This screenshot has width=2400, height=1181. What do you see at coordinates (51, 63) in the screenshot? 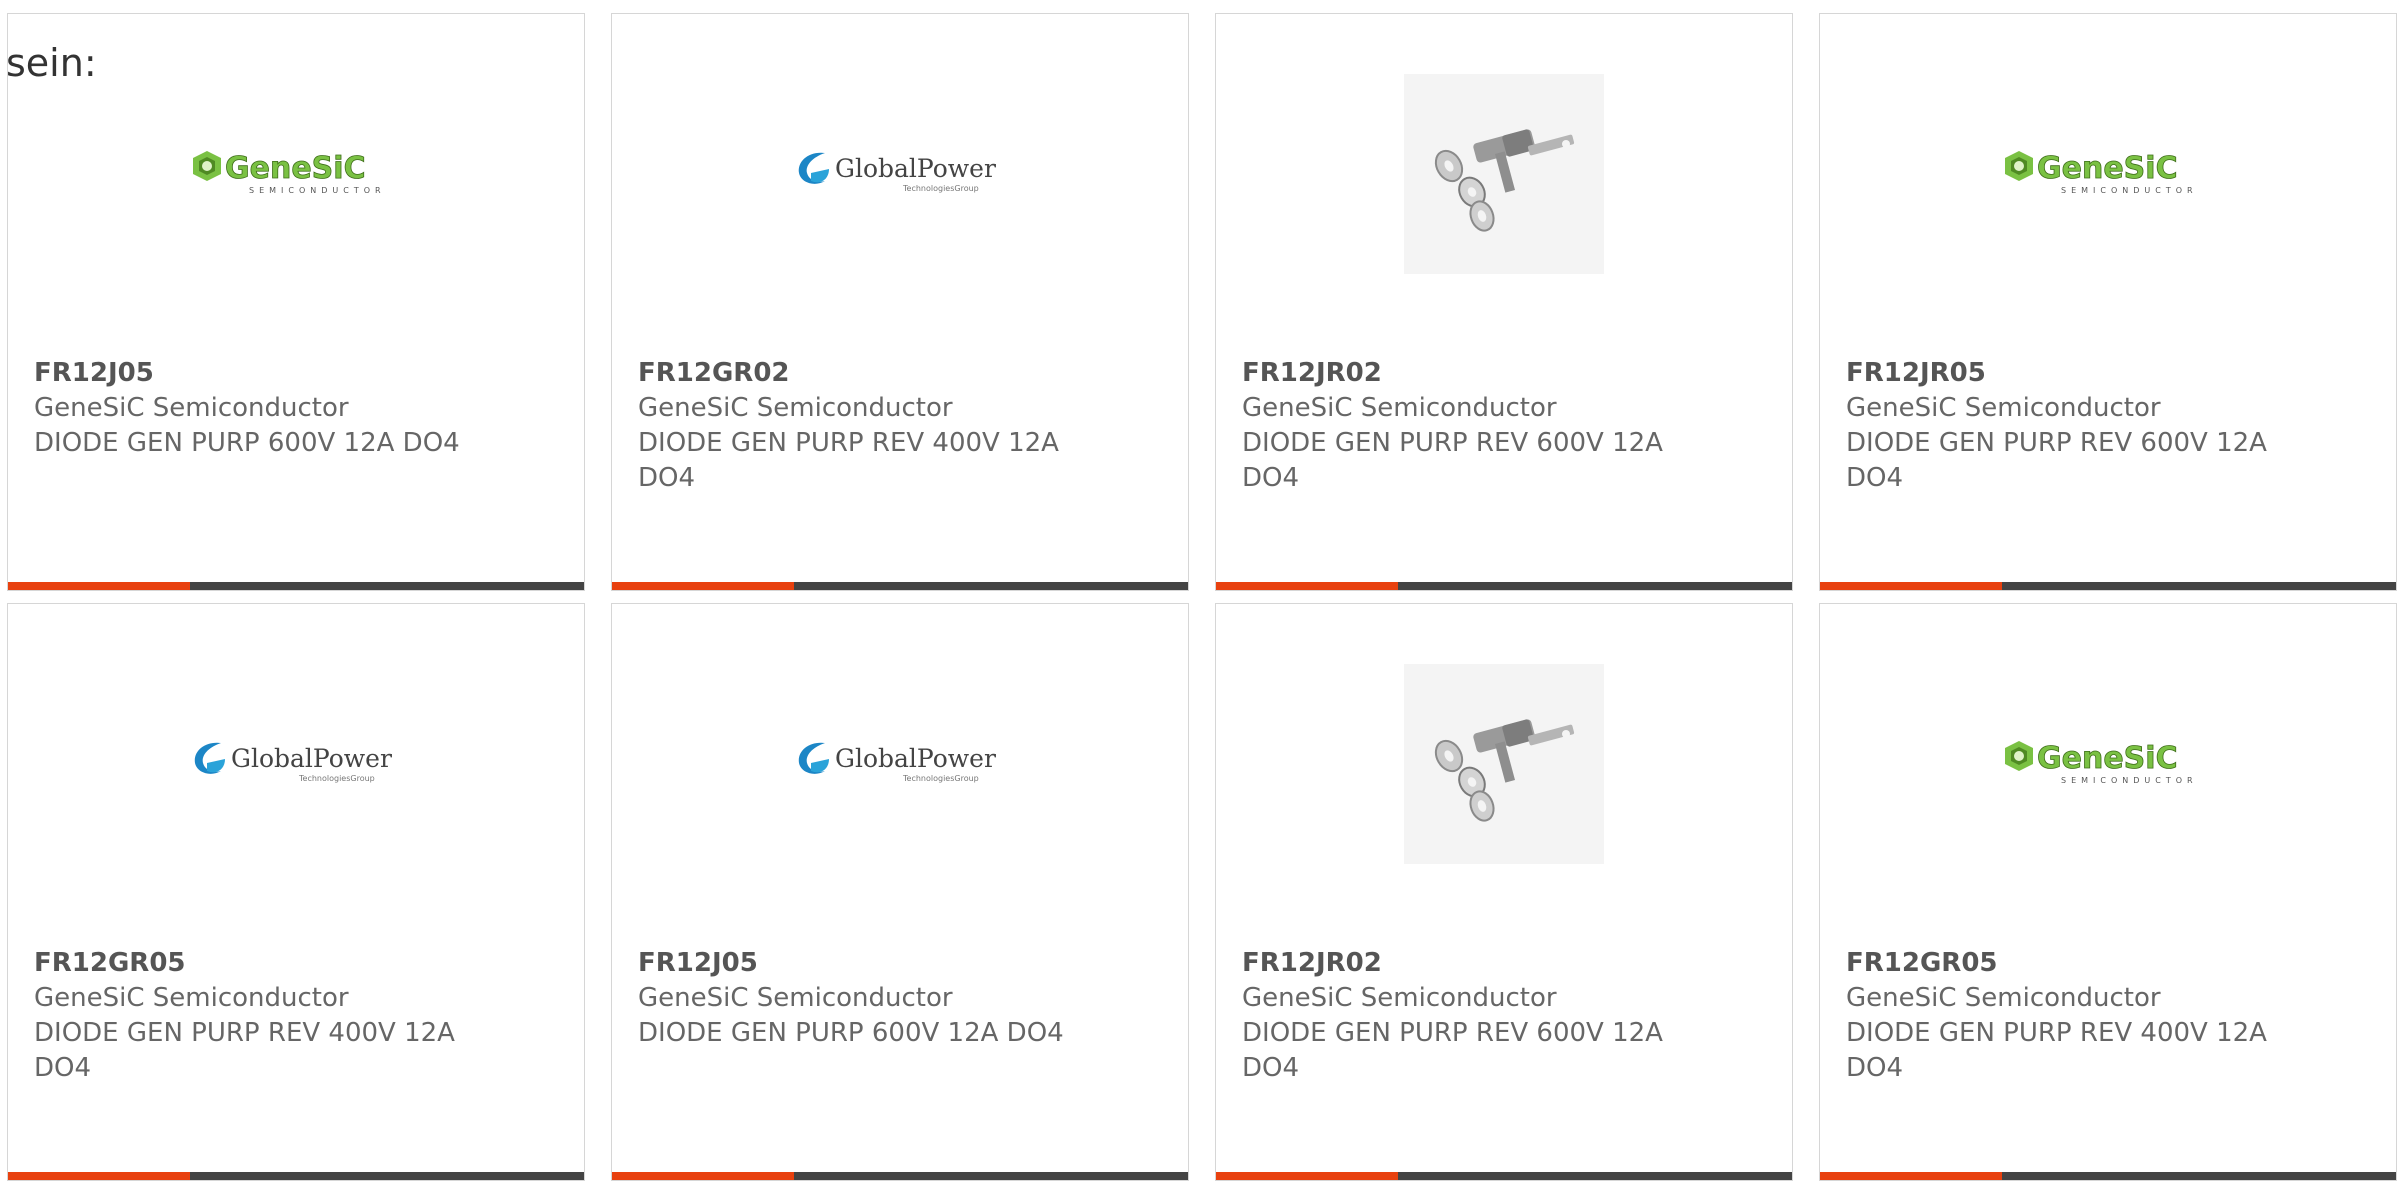
I see `page-label: sein:` at bounding box center [51, 63].